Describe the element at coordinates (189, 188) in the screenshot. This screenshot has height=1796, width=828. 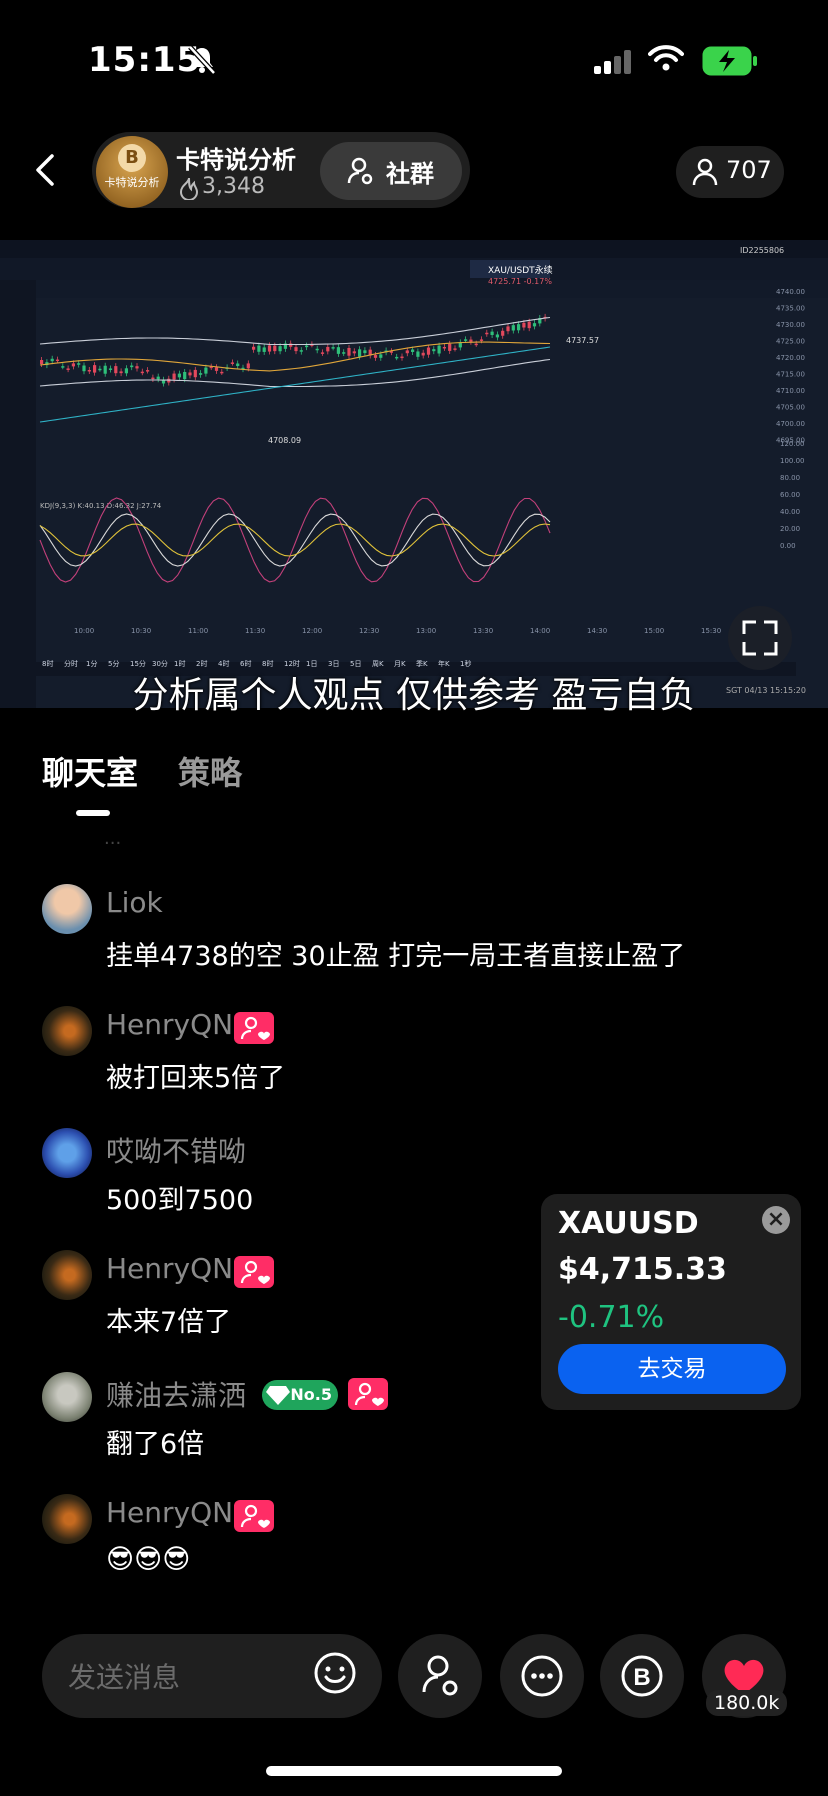
I see `flame-icon` at that location.